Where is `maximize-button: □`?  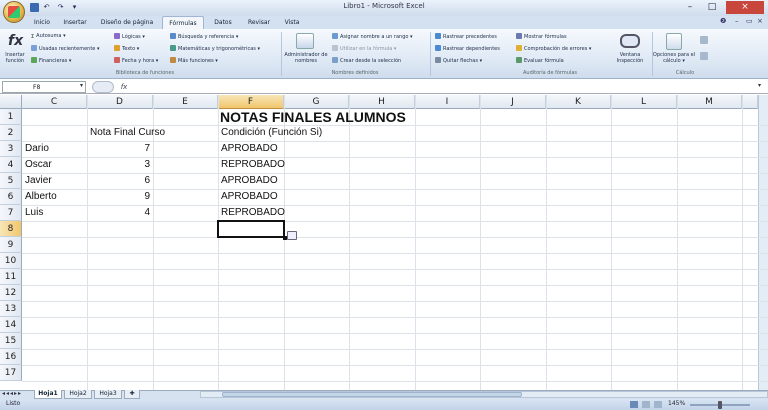 maximize-button: □ is located at coordinates (712, 7).